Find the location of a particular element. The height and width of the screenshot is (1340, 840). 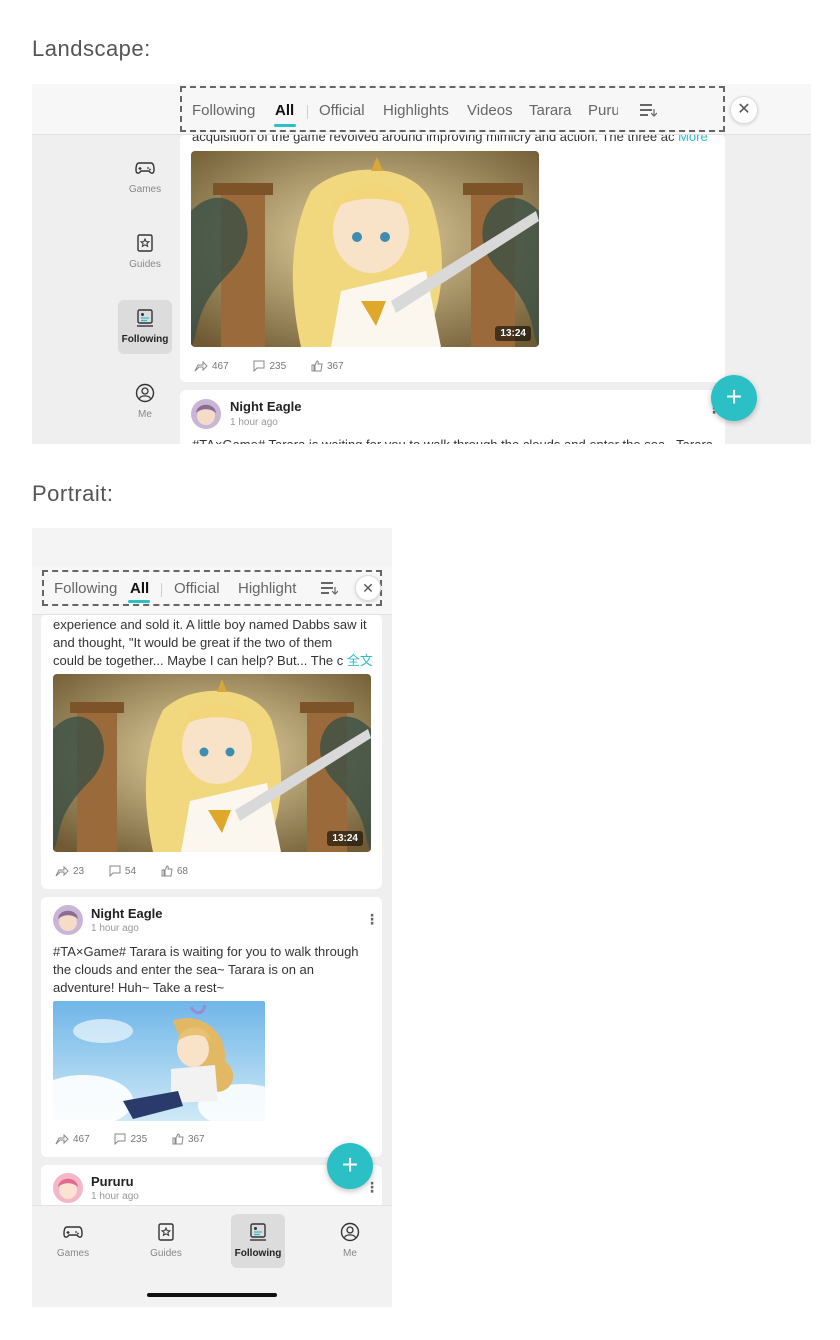

nav-label: Guides is located at coordinates (145, 264).